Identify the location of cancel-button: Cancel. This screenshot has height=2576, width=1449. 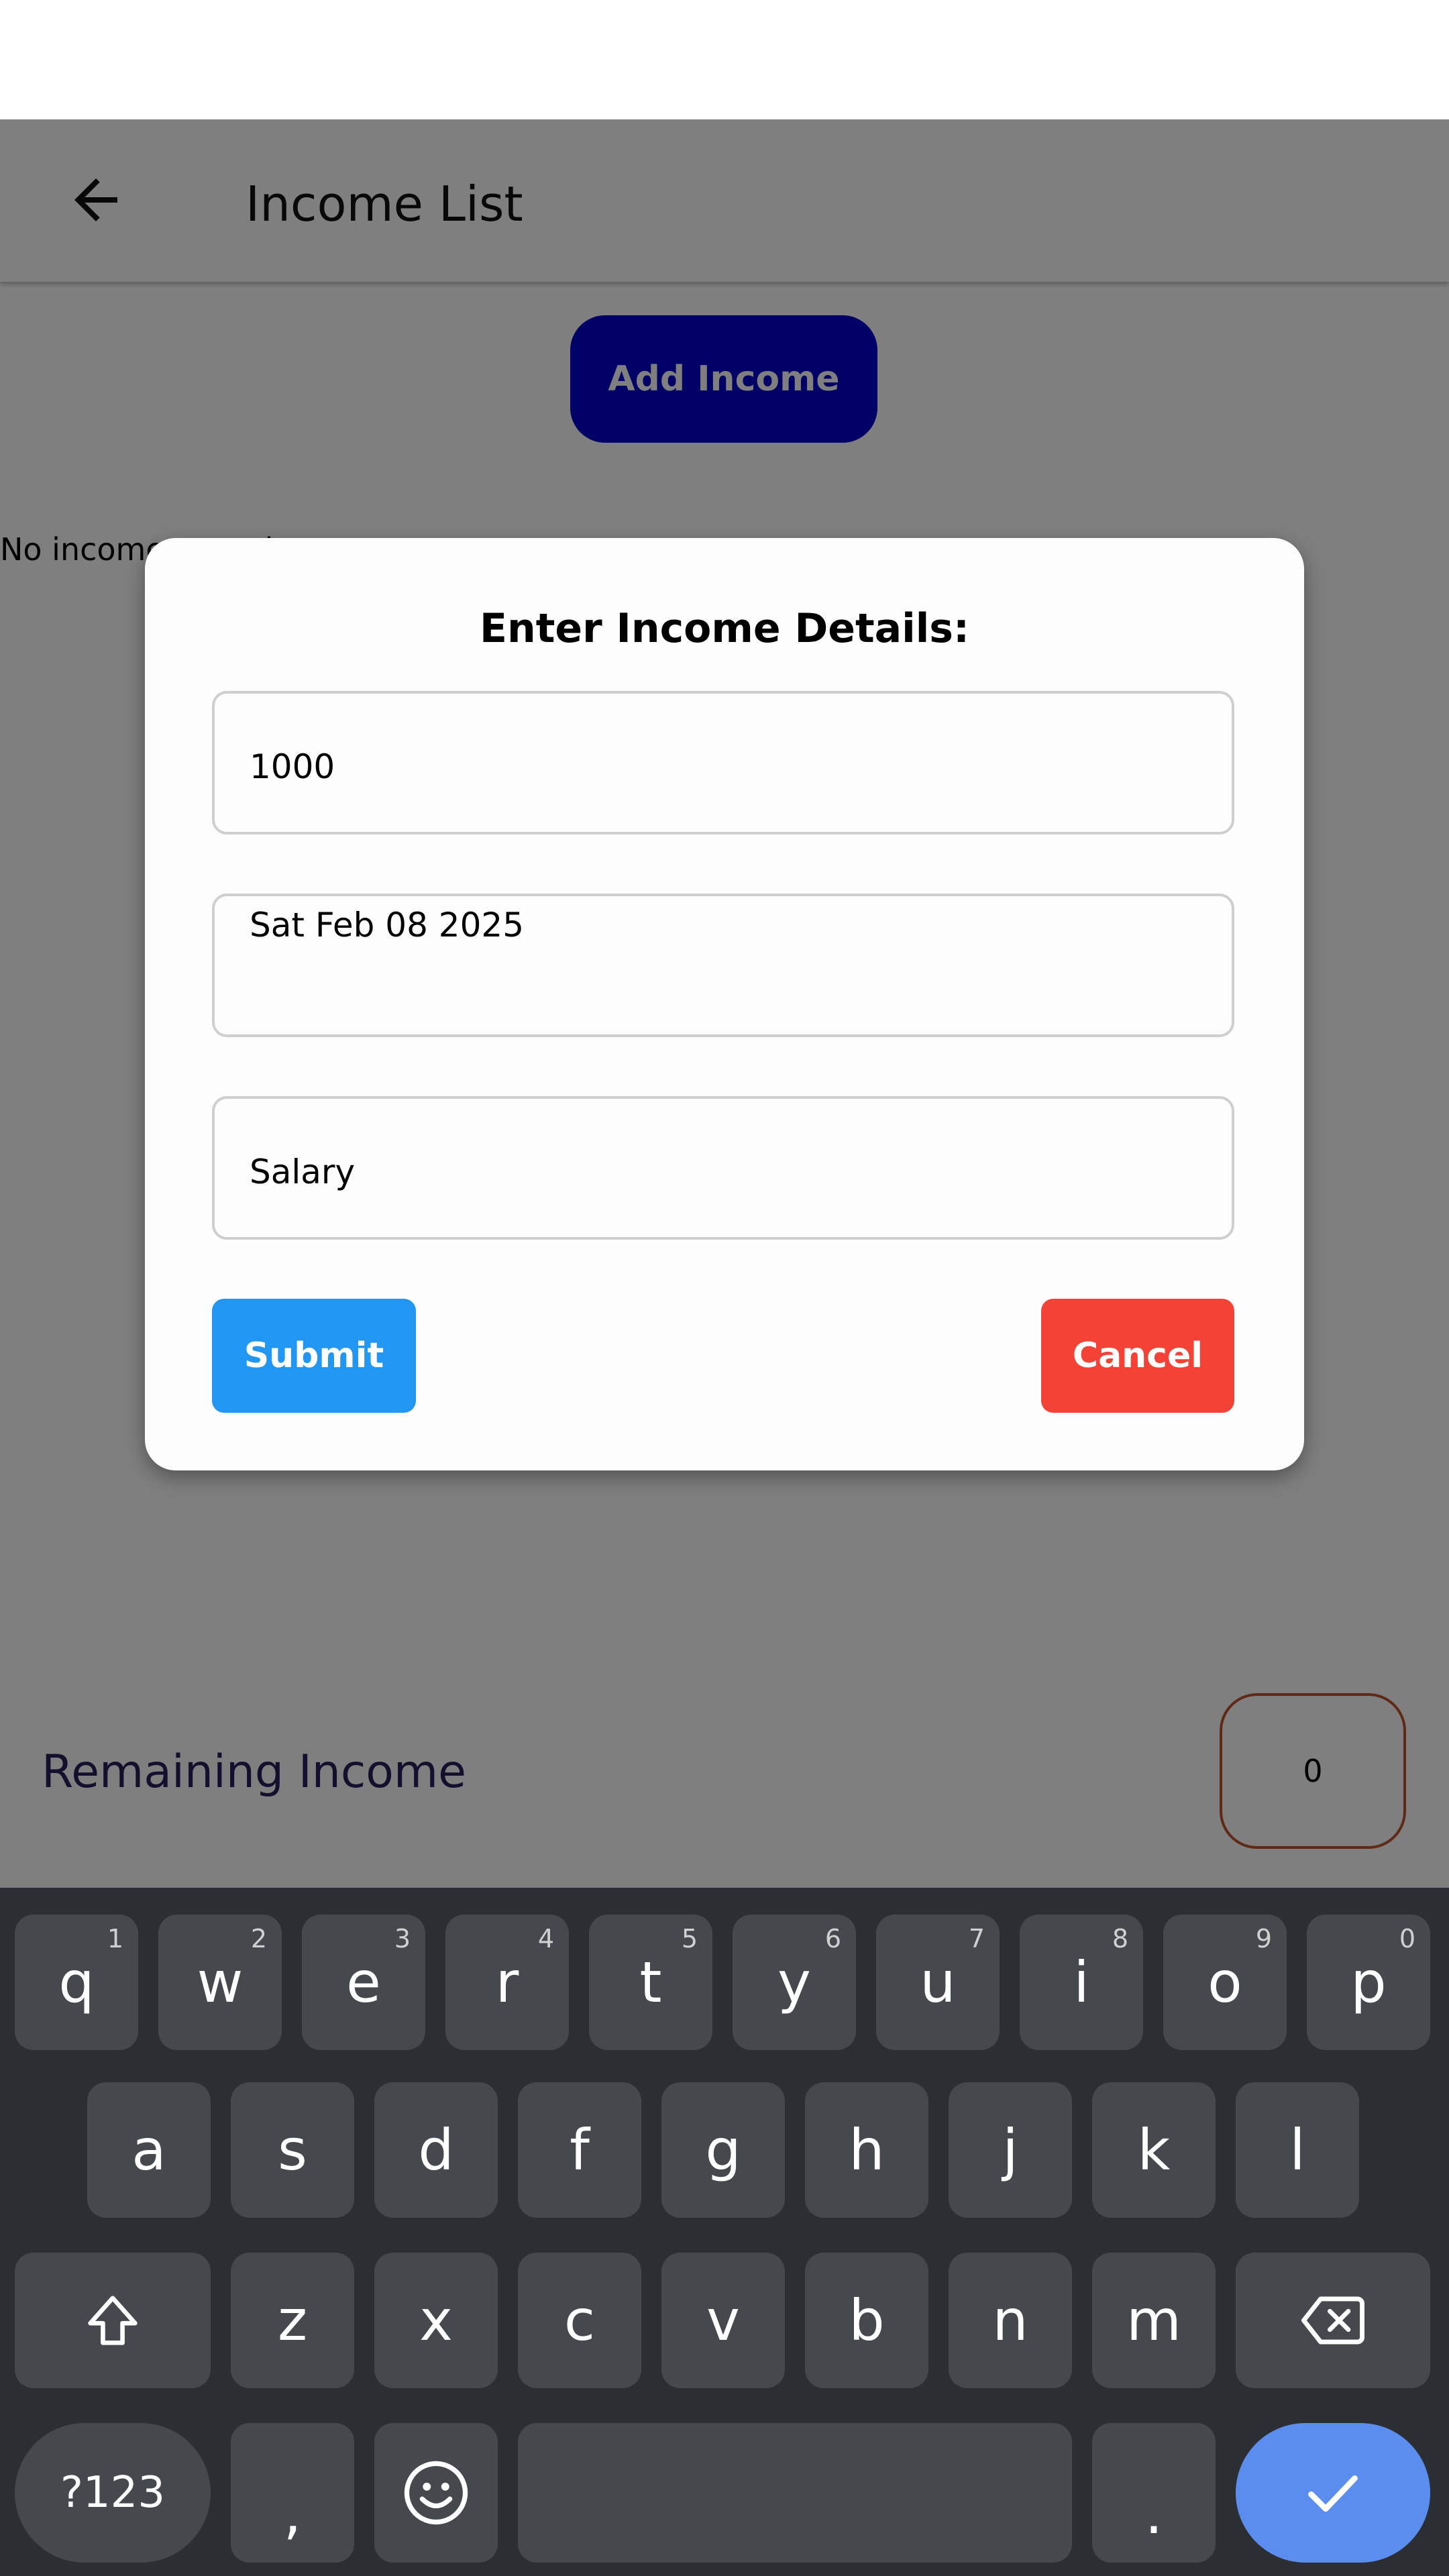
(1137, 1356).